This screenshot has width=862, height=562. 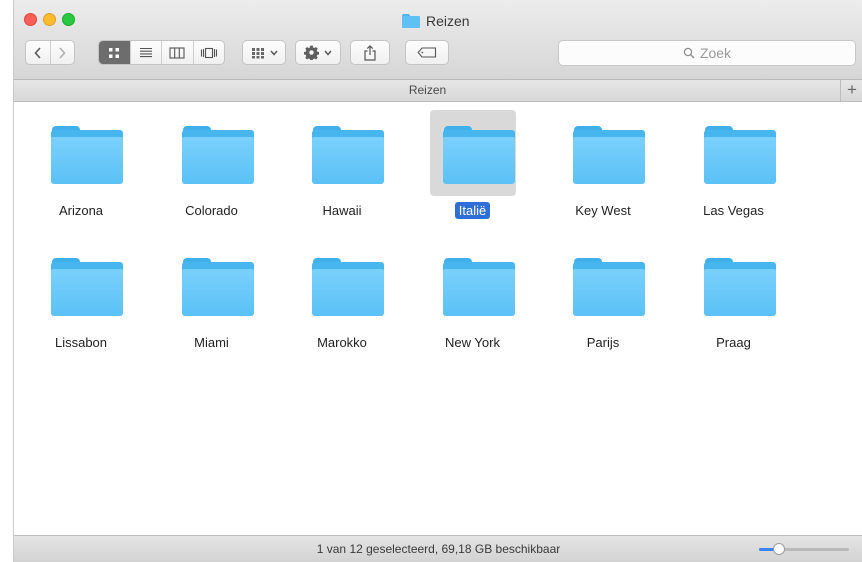 I want to click on folder-item: Lissabon, so click(x=81, y=297).